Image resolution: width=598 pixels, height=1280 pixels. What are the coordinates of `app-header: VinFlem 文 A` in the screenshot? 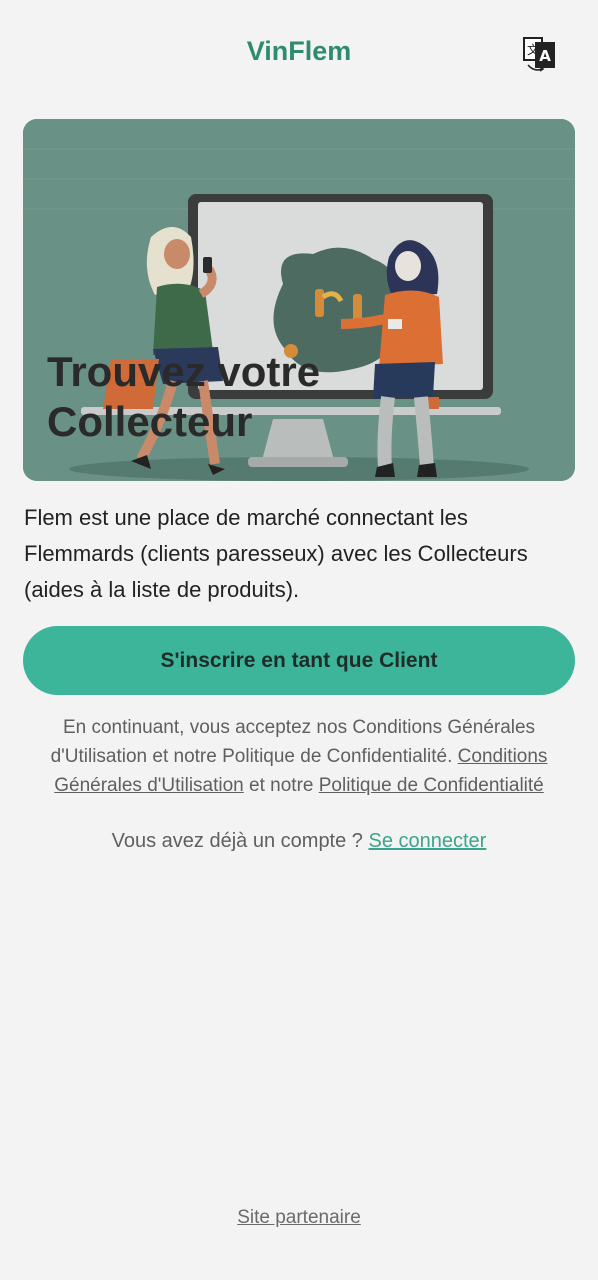 It's located at (299, 54).